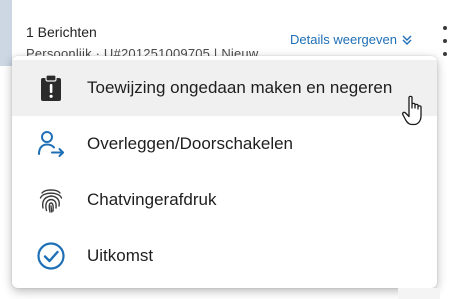 The height and width of the screenshot is (299, 470). What do you see at coordinates (51, 256) in the screenshot?
I see `check-circle-icon` at bounding box center [51, 256].